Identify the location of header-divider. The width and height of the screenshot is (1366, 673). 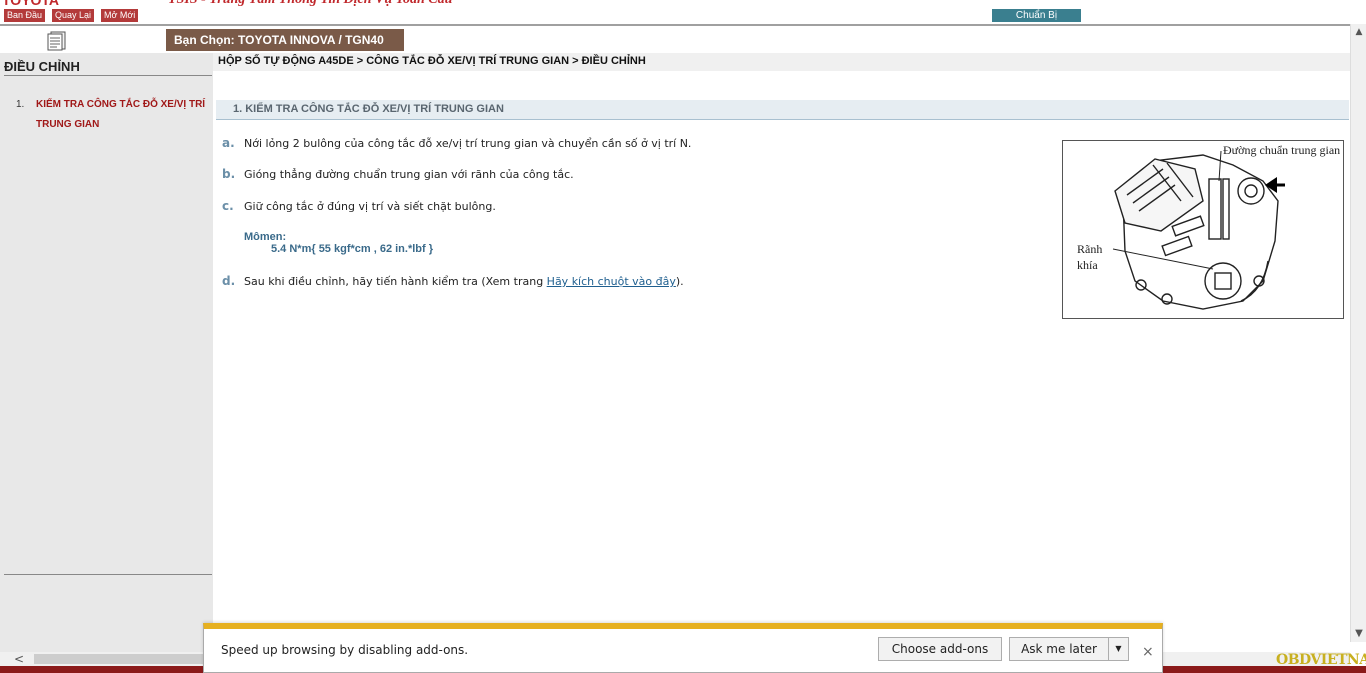
(675, 25).